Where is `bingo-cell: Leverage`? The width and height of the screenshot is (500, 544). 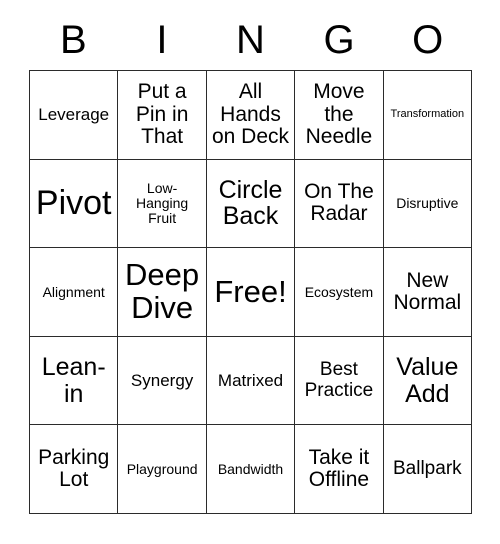 bingo-cell: Leverage is located at coordinates (74, 115).